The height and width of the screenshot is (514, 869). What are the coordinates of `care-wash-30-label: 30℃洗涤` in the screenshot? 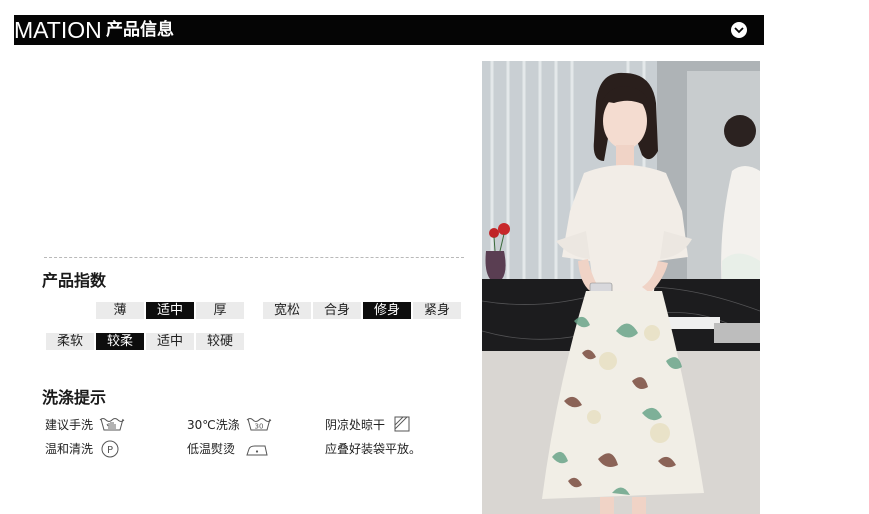 It's located at (213, 425).